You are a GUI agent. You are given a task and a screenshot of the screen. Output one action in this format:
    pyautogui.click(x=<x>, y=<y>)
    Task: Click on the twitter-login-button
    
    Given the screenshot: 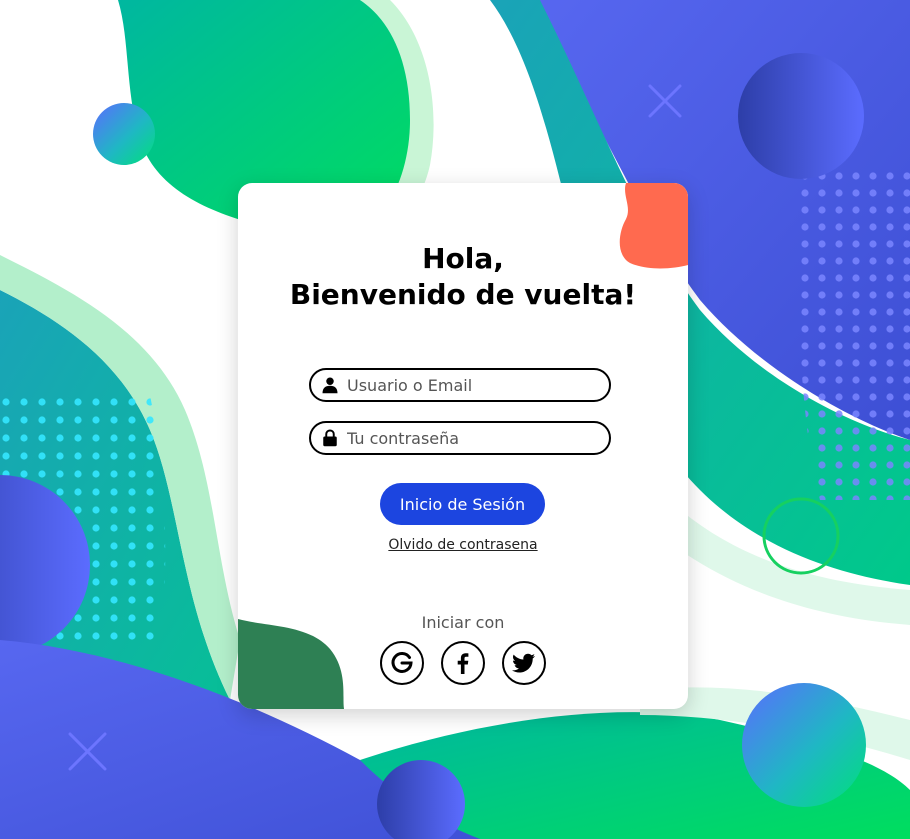 What is the action you would take?
    pyautogui.click(x=524, y=663)
    